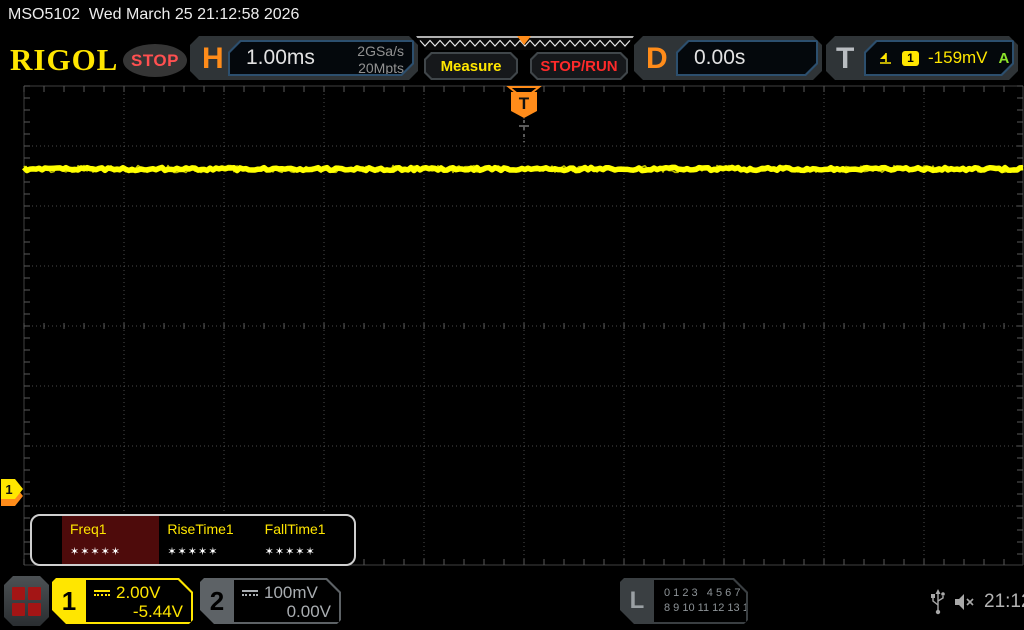 This screenshot has height=630, width=1024. What do you see at coordinates (157, 611) in the screenshot?
I see `channel1-offset: -5.44V` at bounding box center [157, 611].